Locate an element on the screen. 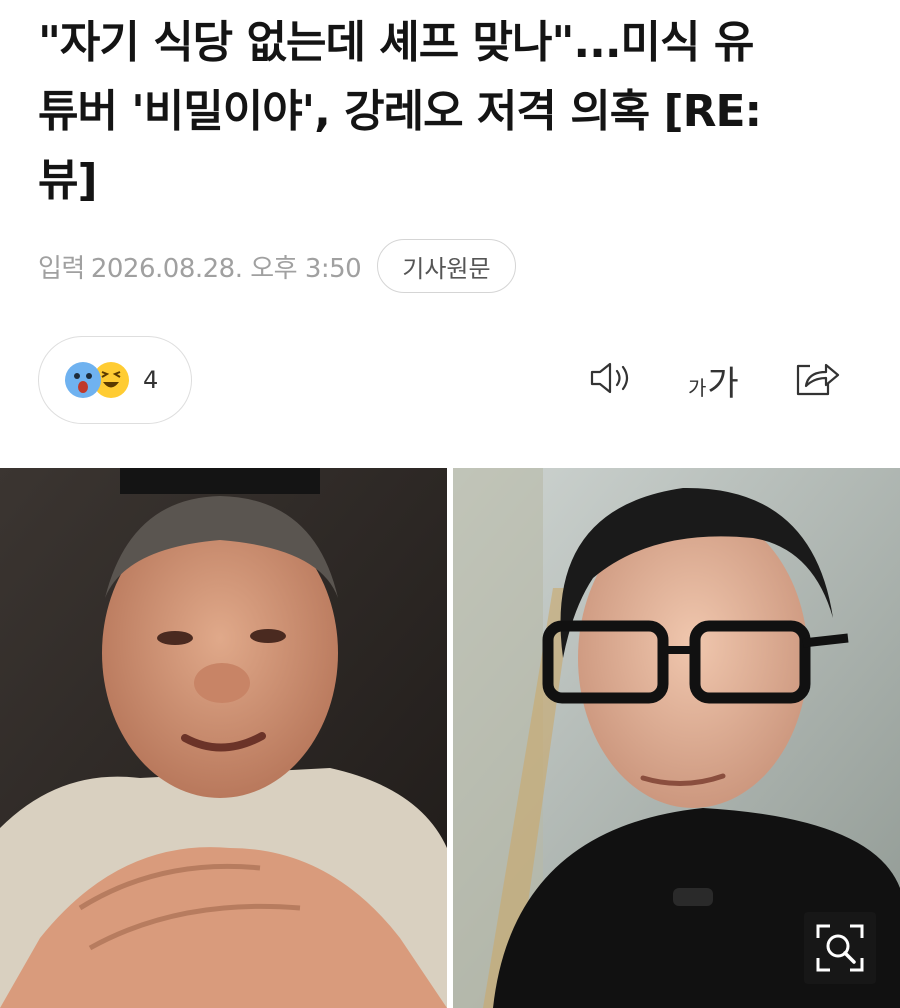  font-small-glyph: 가 is located at coordinates (697, 387).